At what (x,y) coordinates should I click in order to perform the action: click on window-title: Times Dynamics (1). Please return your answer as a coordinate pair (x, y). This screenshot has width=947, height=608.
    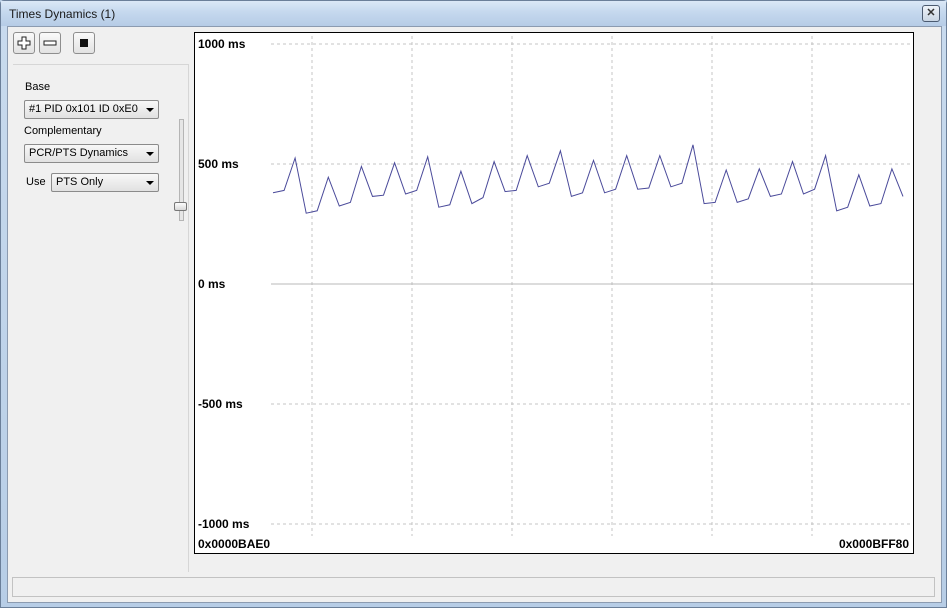
    Looking at the image, I should click on (62, 14).